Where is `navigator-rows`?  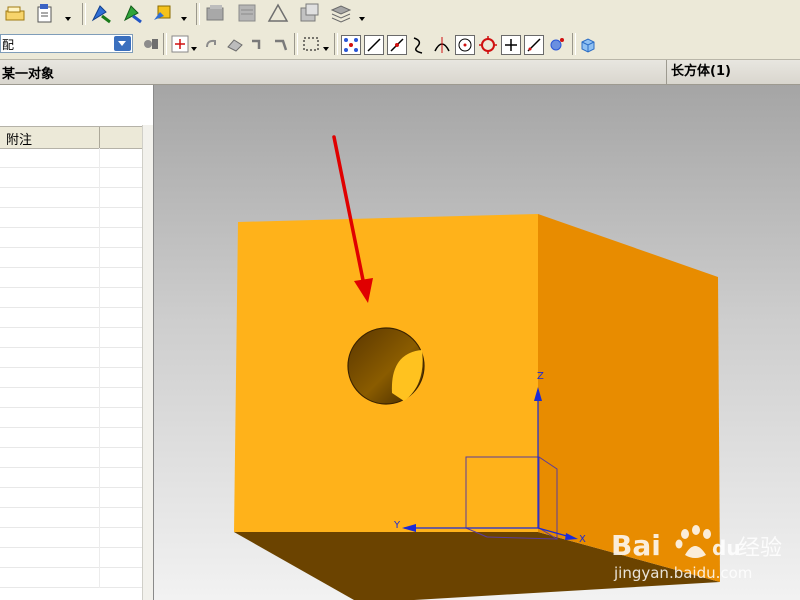 navigator-rows is located at coordinates (71, 368).